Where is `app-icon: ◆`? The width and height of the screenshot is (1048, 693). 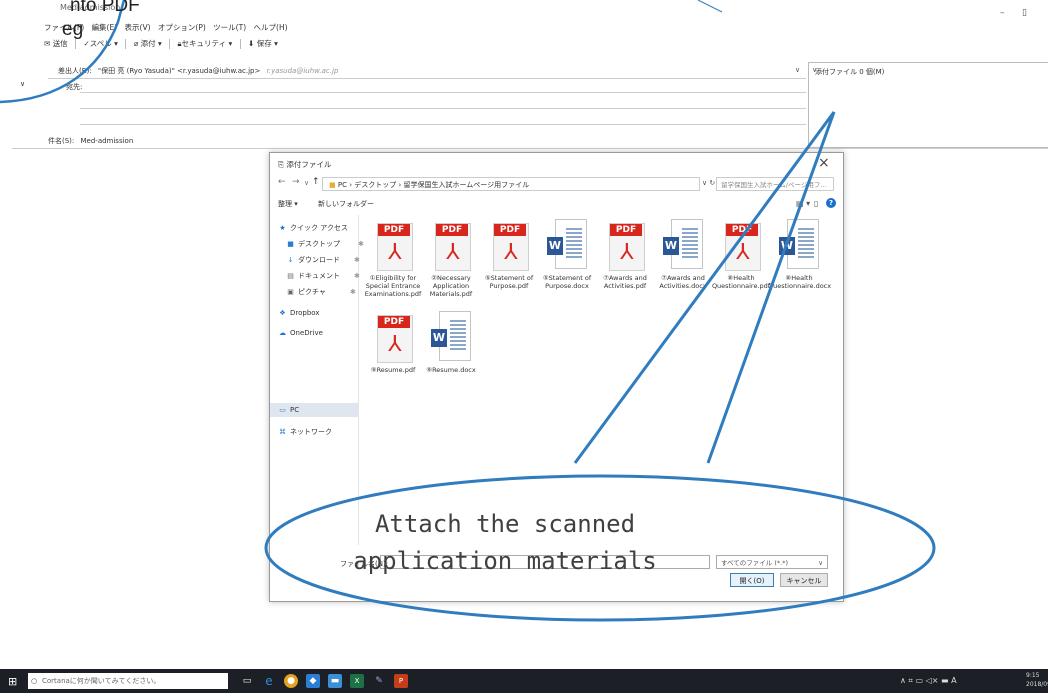
app-icon: ◆ is located at coordinates (313, 681).